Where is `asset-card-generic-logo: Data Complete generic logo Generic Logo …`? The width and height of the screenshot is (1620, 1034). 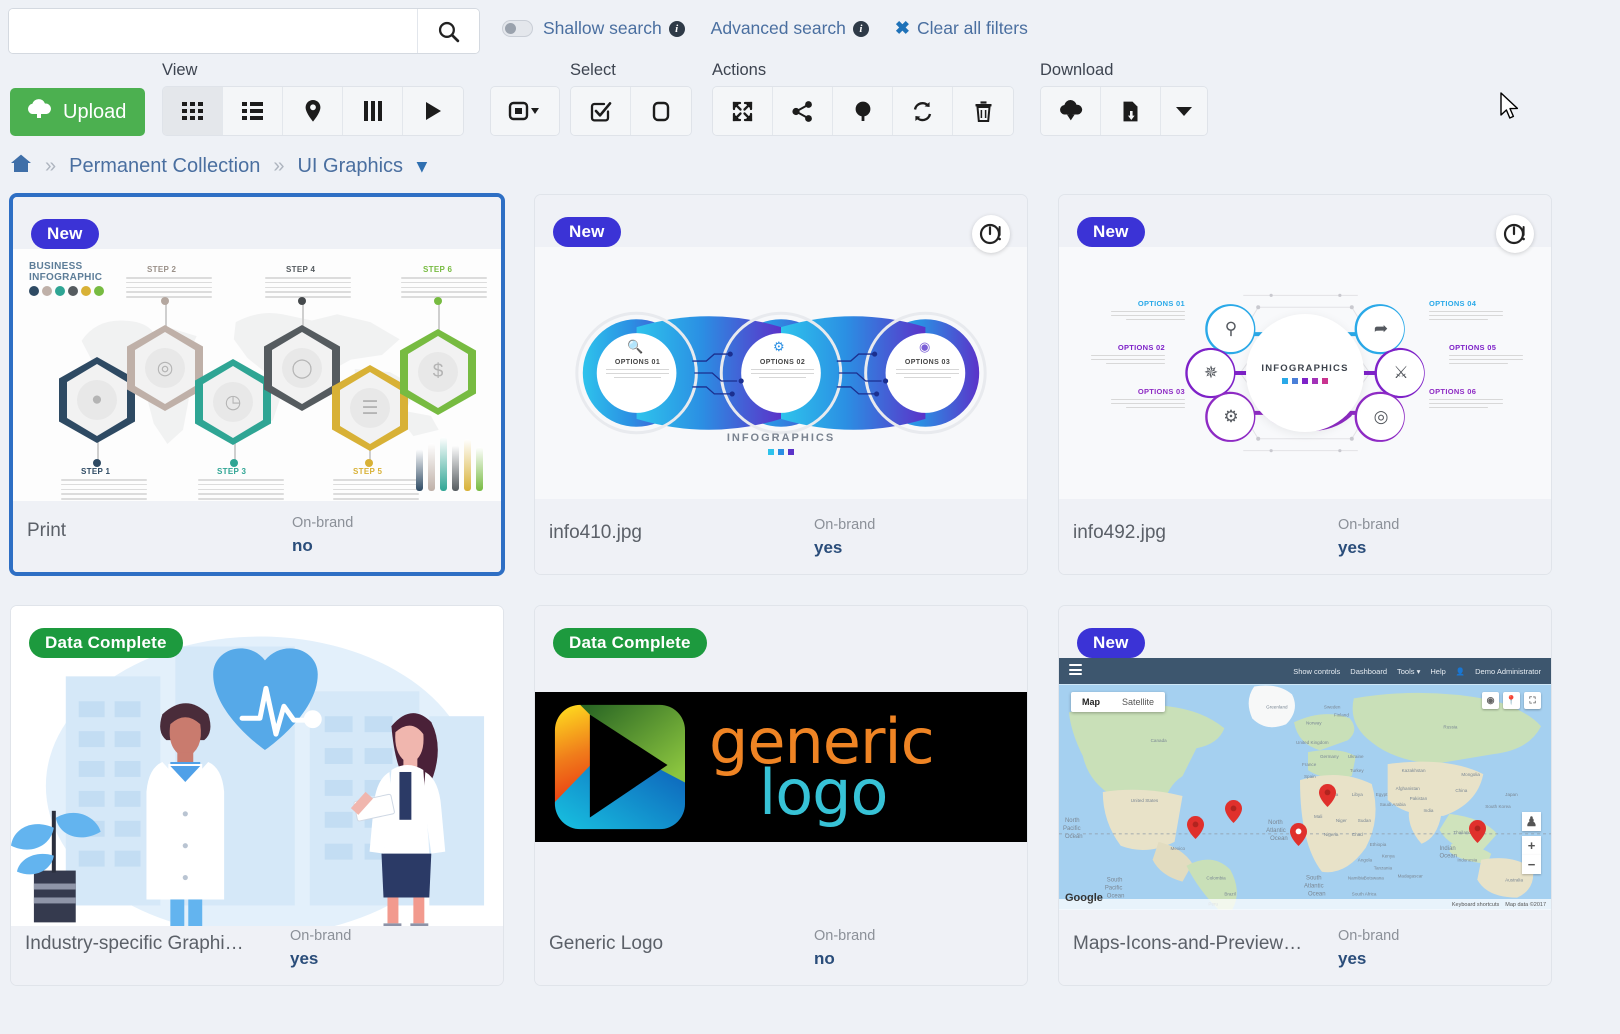 asset-card-generic-logo: Data Complete generic logo Generic Logo … is located at coordinates (781, 795).